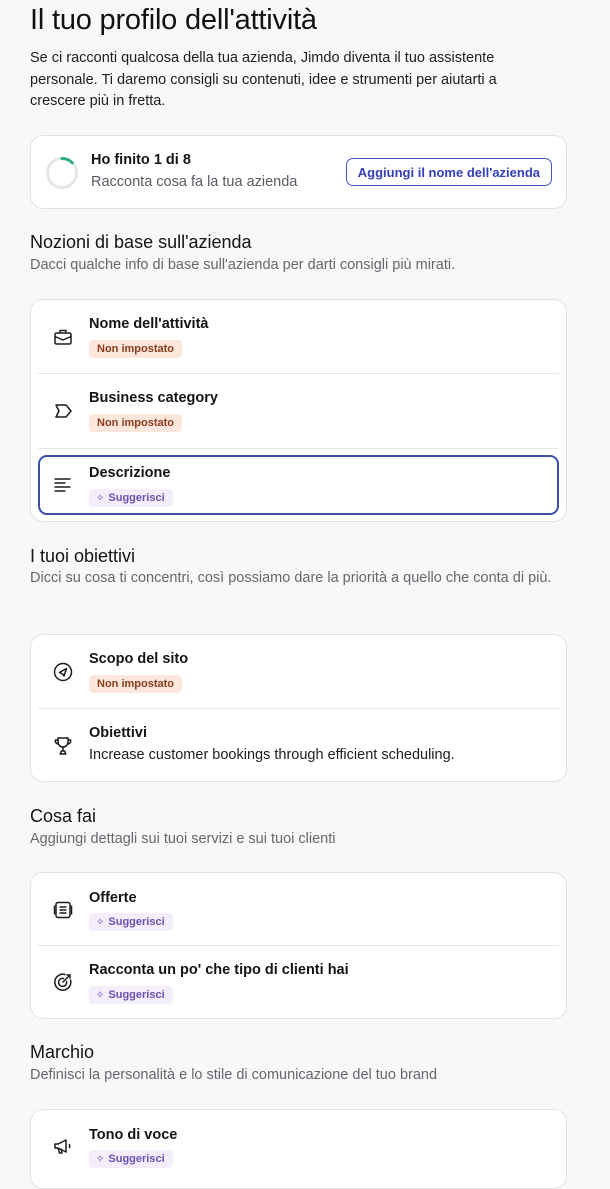 The image size is (610, 1189). What do you see at coordinates (62, 173) in the screenshot?
I see `progress-ring-icon` at bounding box center [62, 173].